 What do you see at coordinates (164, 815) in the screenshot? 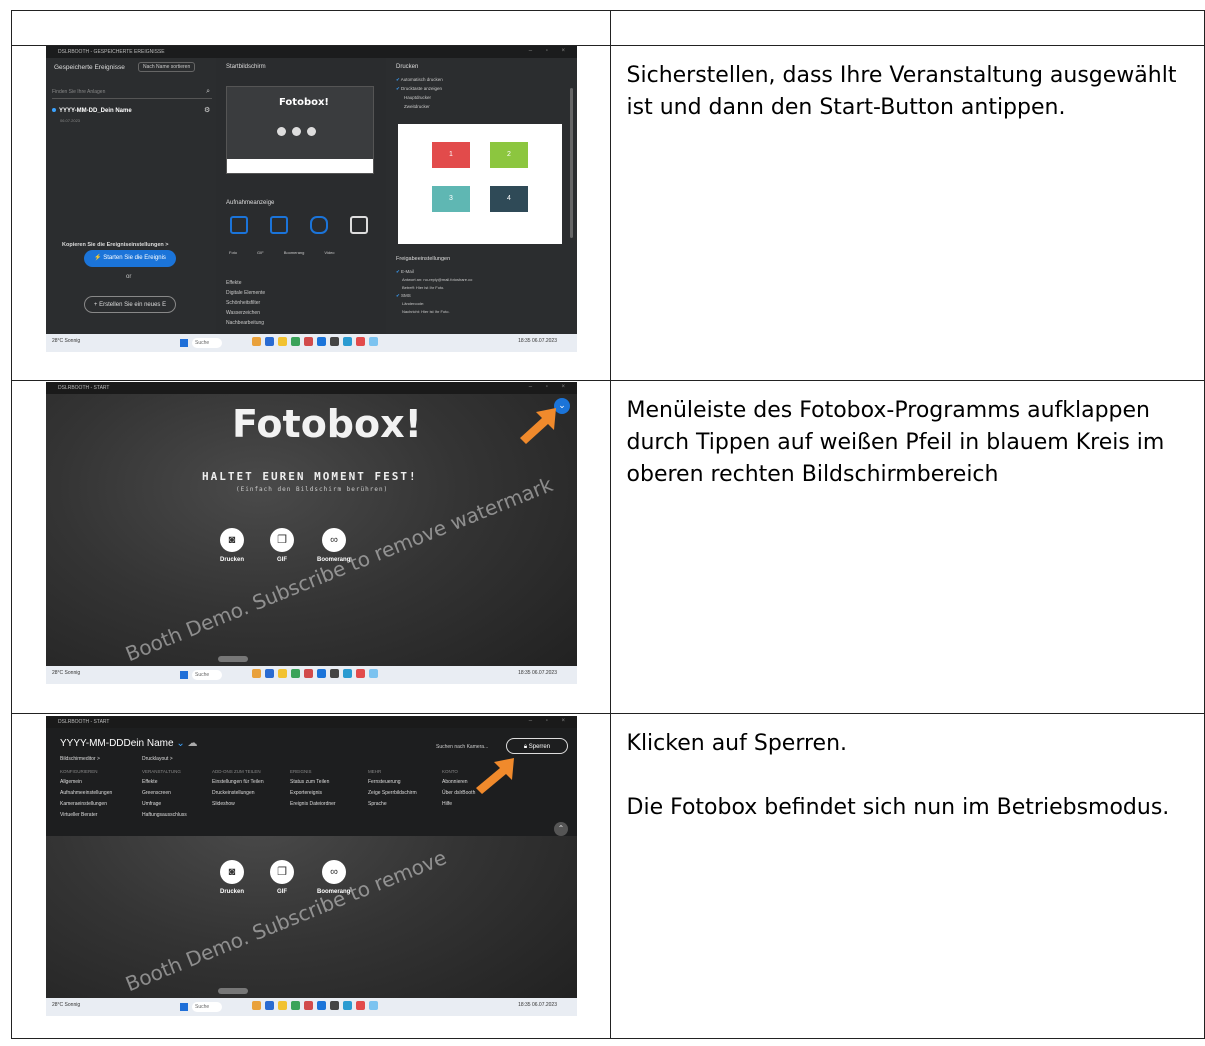
I see `menu-item: Haftungsausschluss` at bounding box center [164, 815].